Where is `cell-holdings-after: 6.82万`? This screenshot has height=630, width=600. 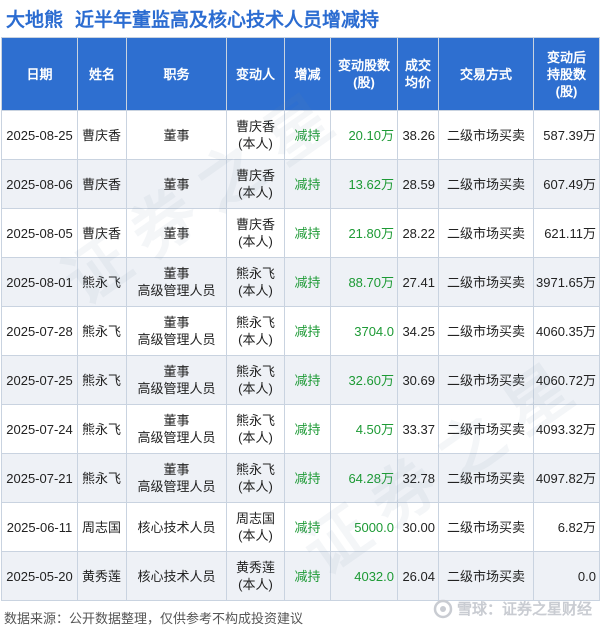
cell-holdings-after: 6.82万 is located at coordinates (566, 527).